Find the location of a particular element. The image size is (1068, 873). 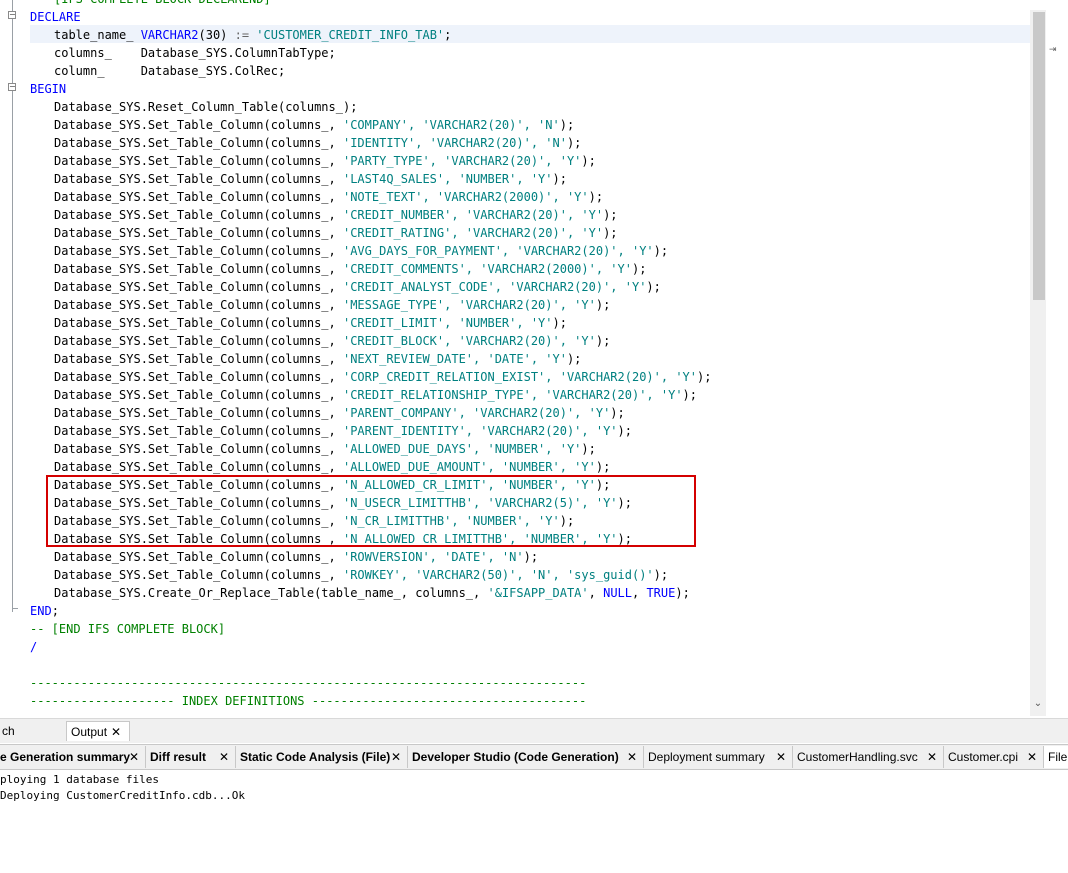

code-token: NULL is located at coordinates (617, 593).